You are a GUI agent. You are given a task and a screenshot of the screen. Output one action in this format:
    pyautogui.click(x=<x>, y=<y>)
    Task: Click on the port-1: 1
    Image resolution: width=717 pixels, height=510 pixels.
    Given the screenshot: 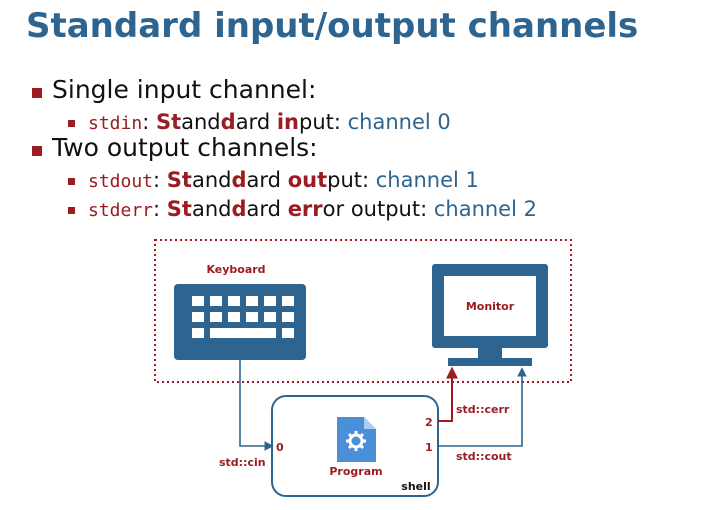 What is the action you would take?
    pyautogui.click(x=429, y=447)
    